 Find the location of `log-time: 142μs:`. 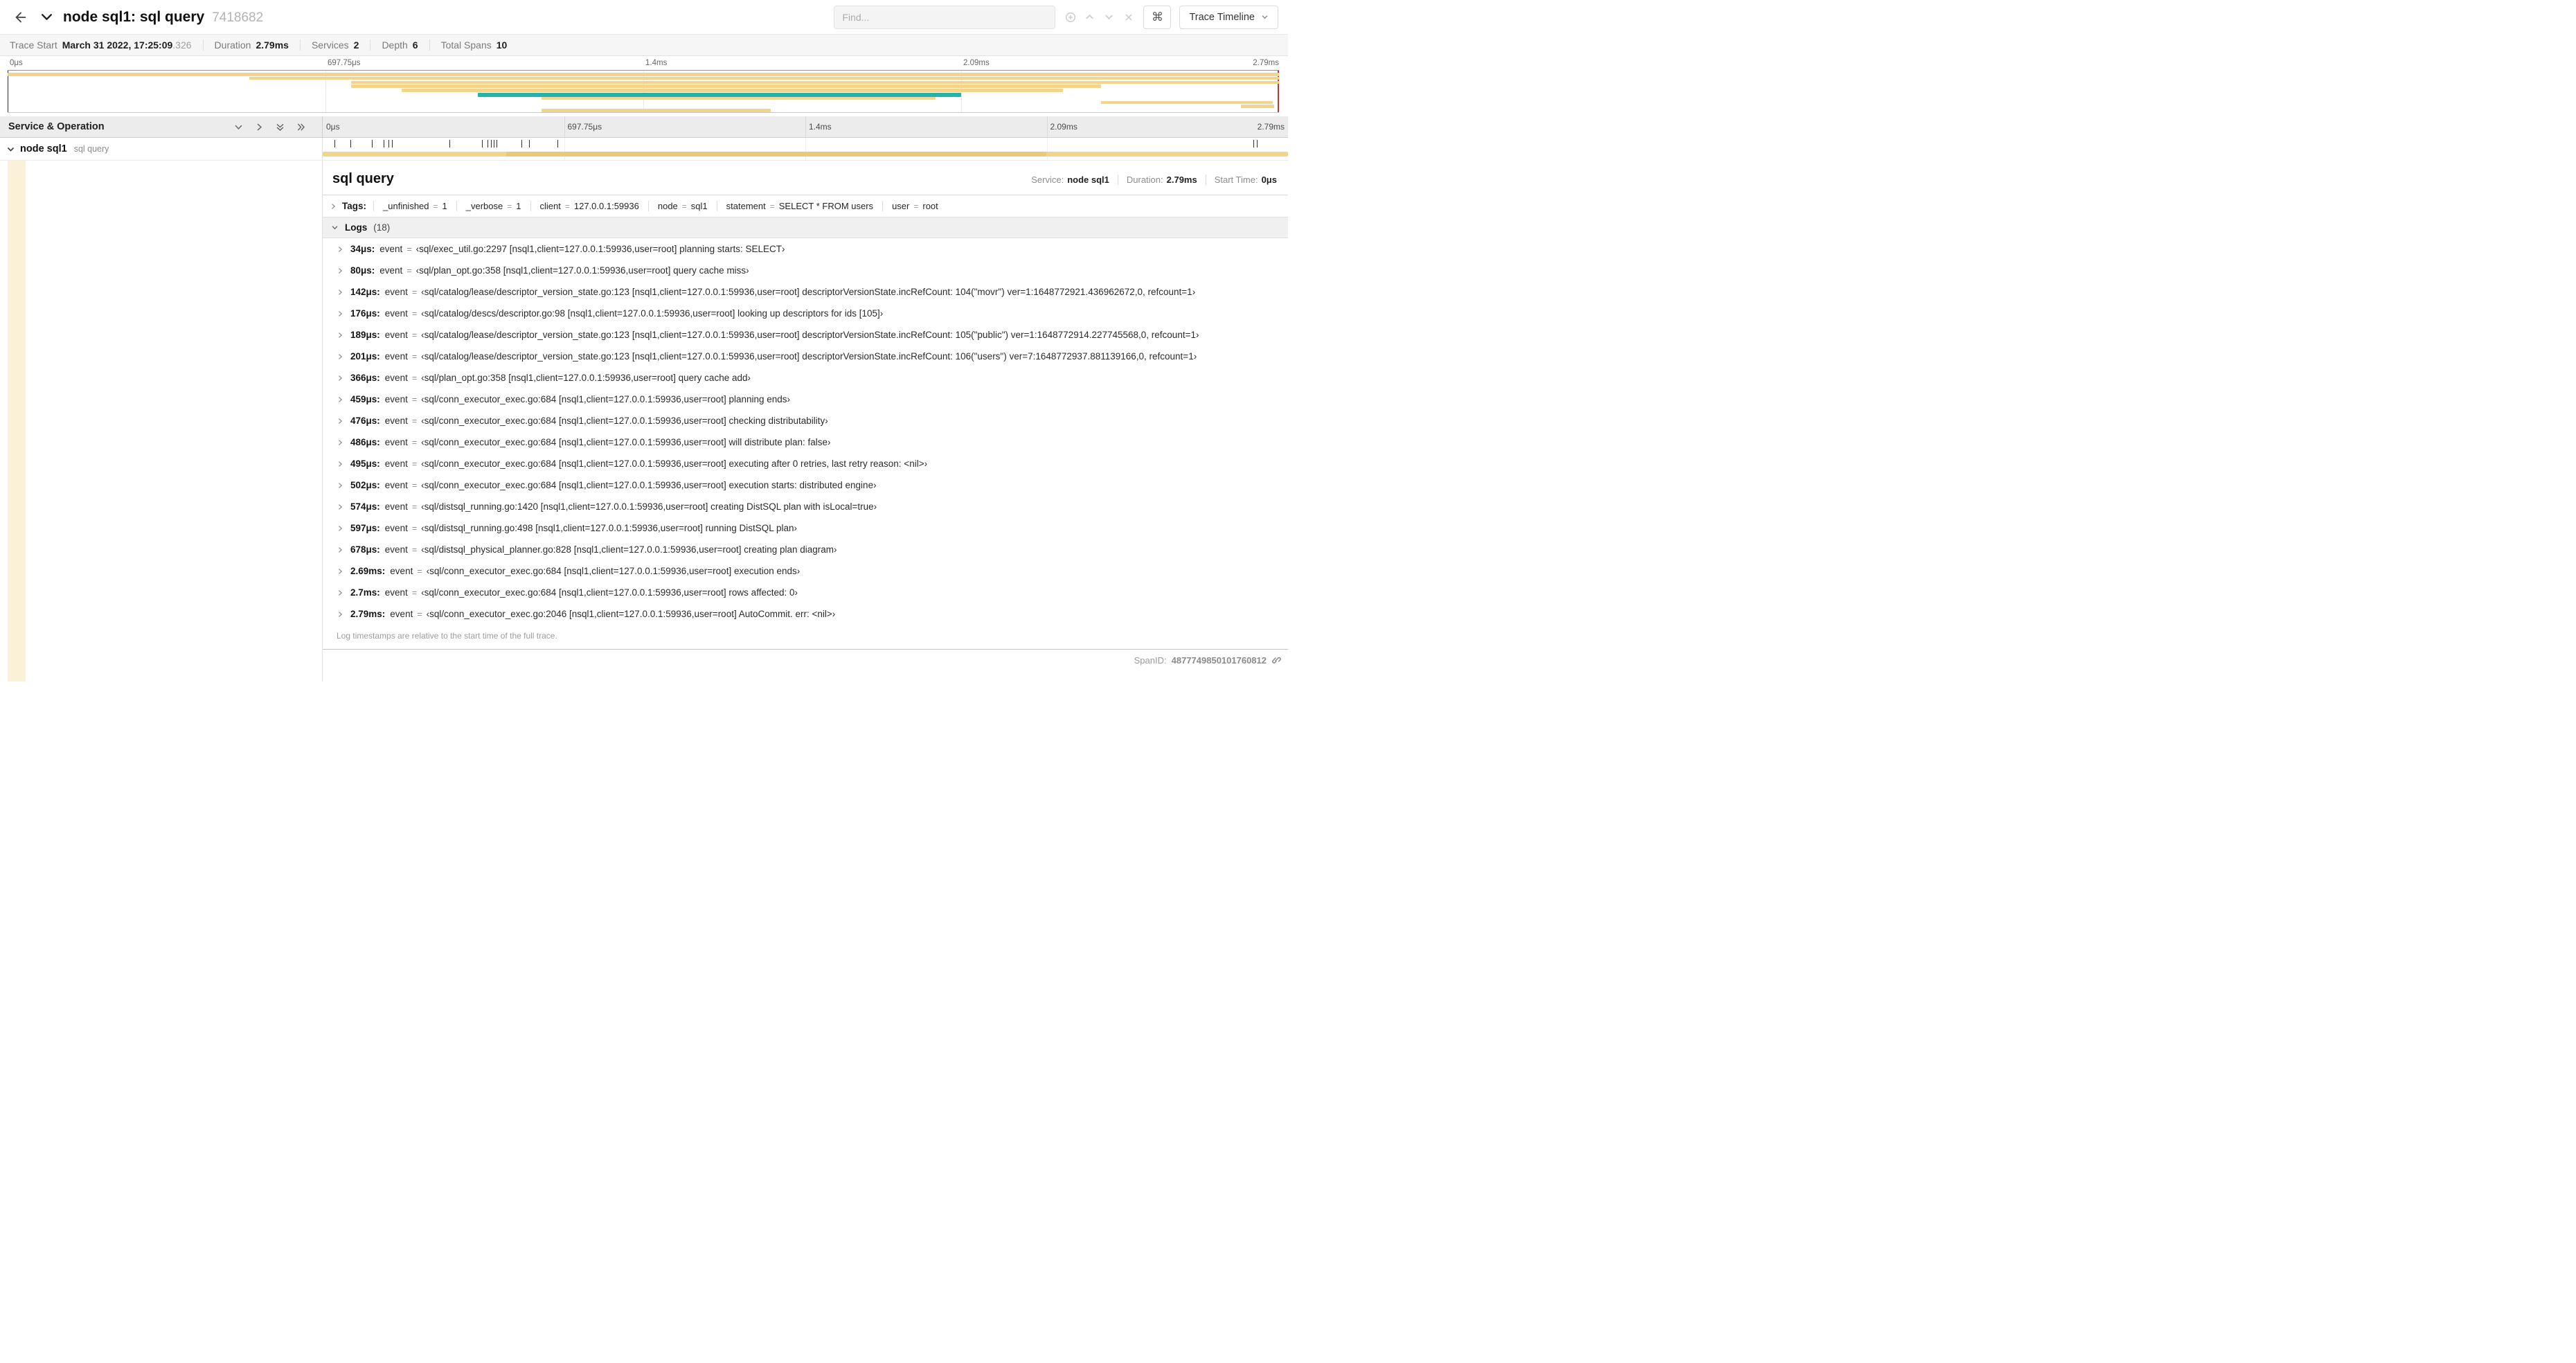

log-time: 142μs: is located at coordinates (365, 291).